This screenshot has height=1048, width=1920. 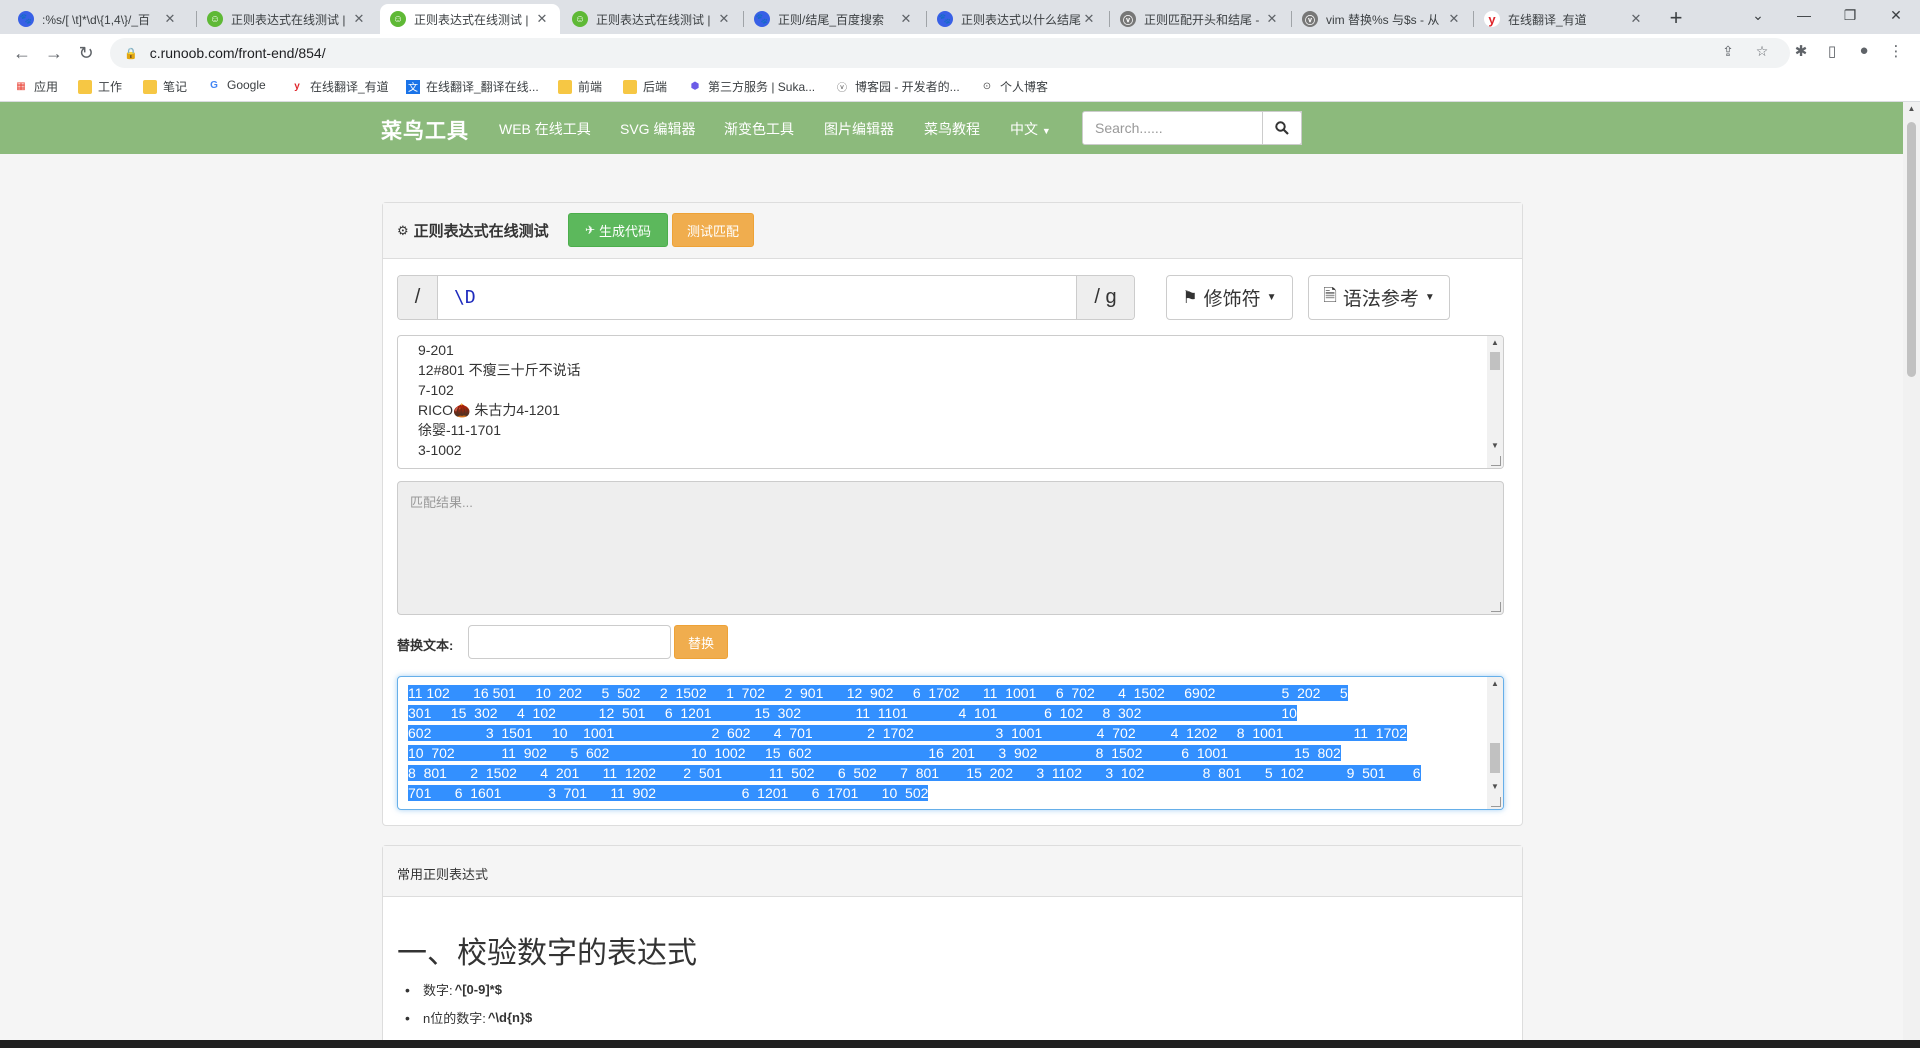 I want to click on generate-code-button: ✈ 生成代码, so click(x=618, y=230).